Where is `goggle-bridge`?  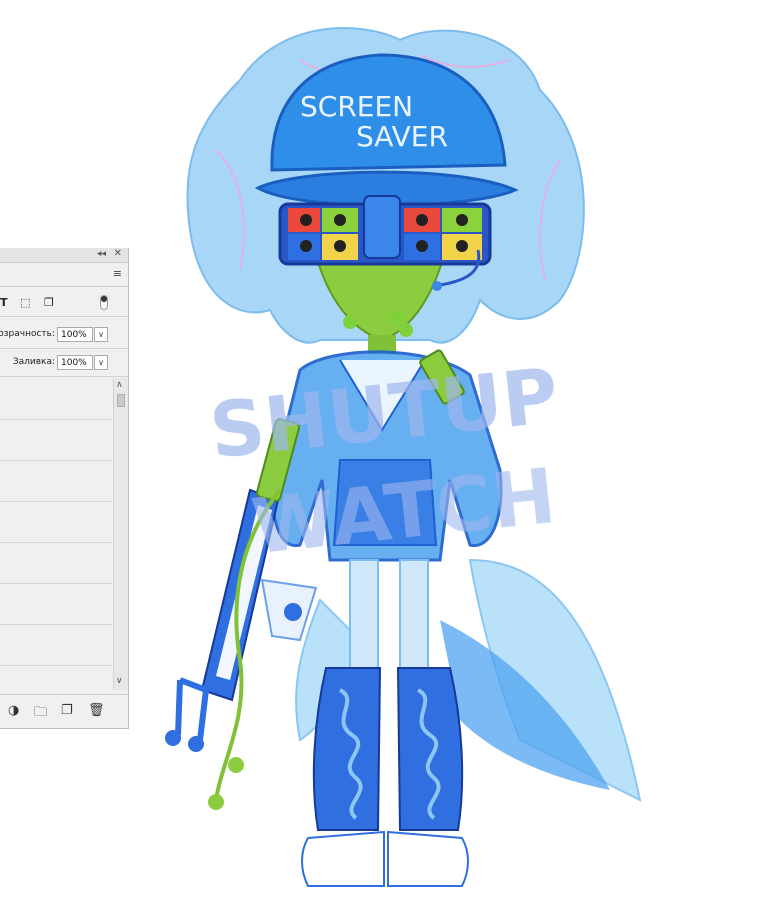 goggle-bridge is located at coordinates (382, 227).